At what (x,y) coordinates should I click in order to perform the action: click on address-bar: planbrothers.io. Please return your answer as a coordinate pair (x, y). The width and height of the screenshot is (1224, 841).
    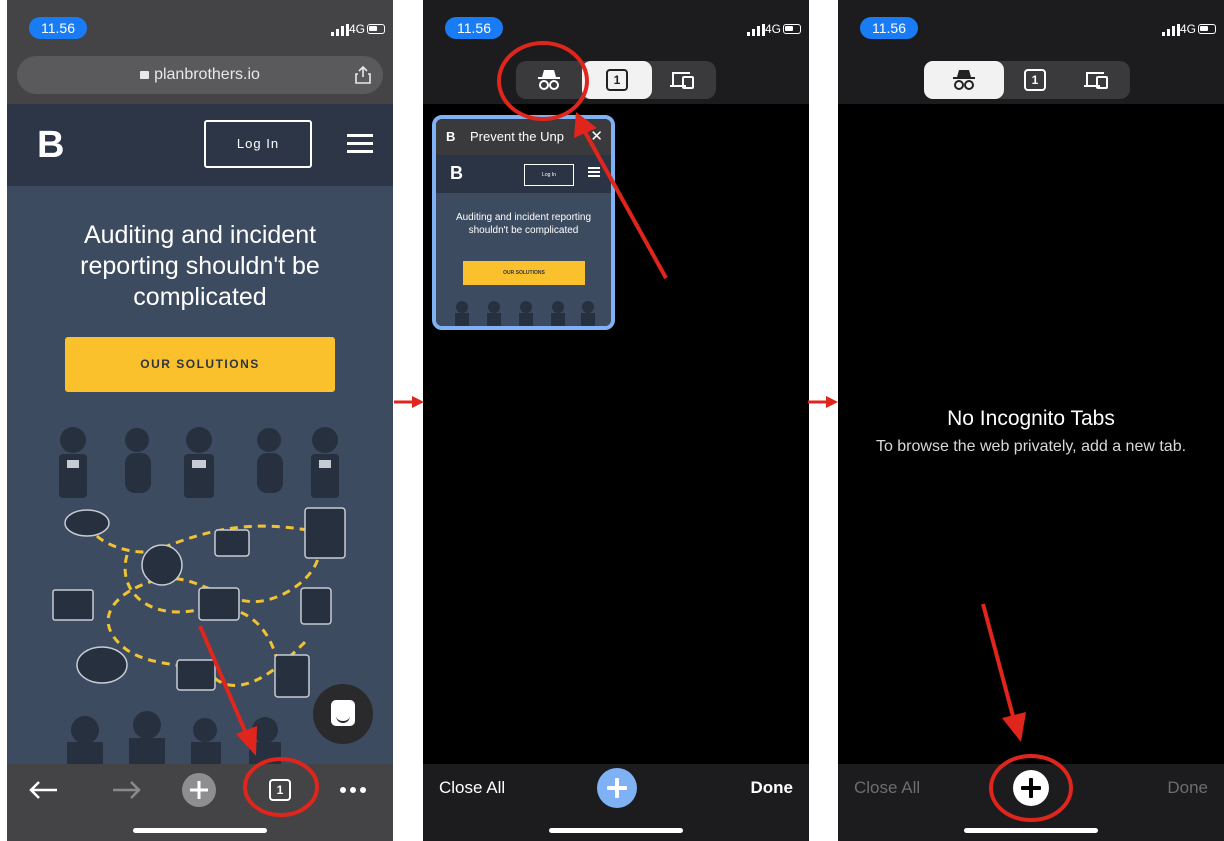
    Looking at the image, I should click on (200, 75).